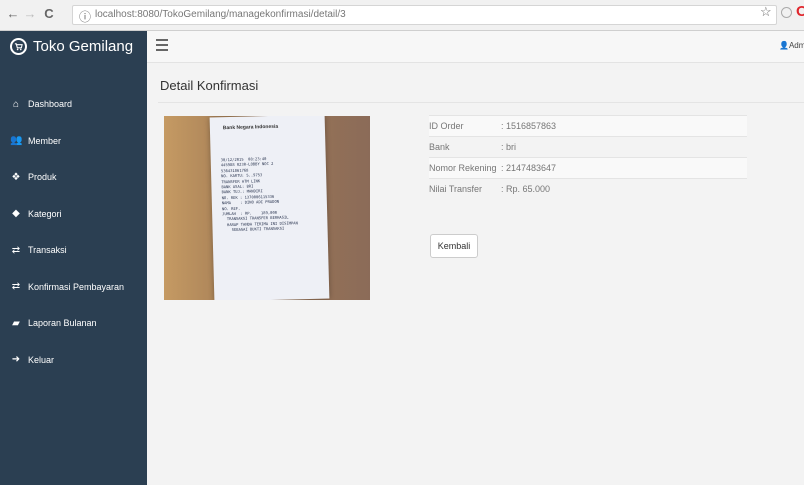 The image size is (804, 485). Describe the element at coordinates (250, 127) in the screenshot. I see `bank-logo: Bank Negara Indonesia` at that location.